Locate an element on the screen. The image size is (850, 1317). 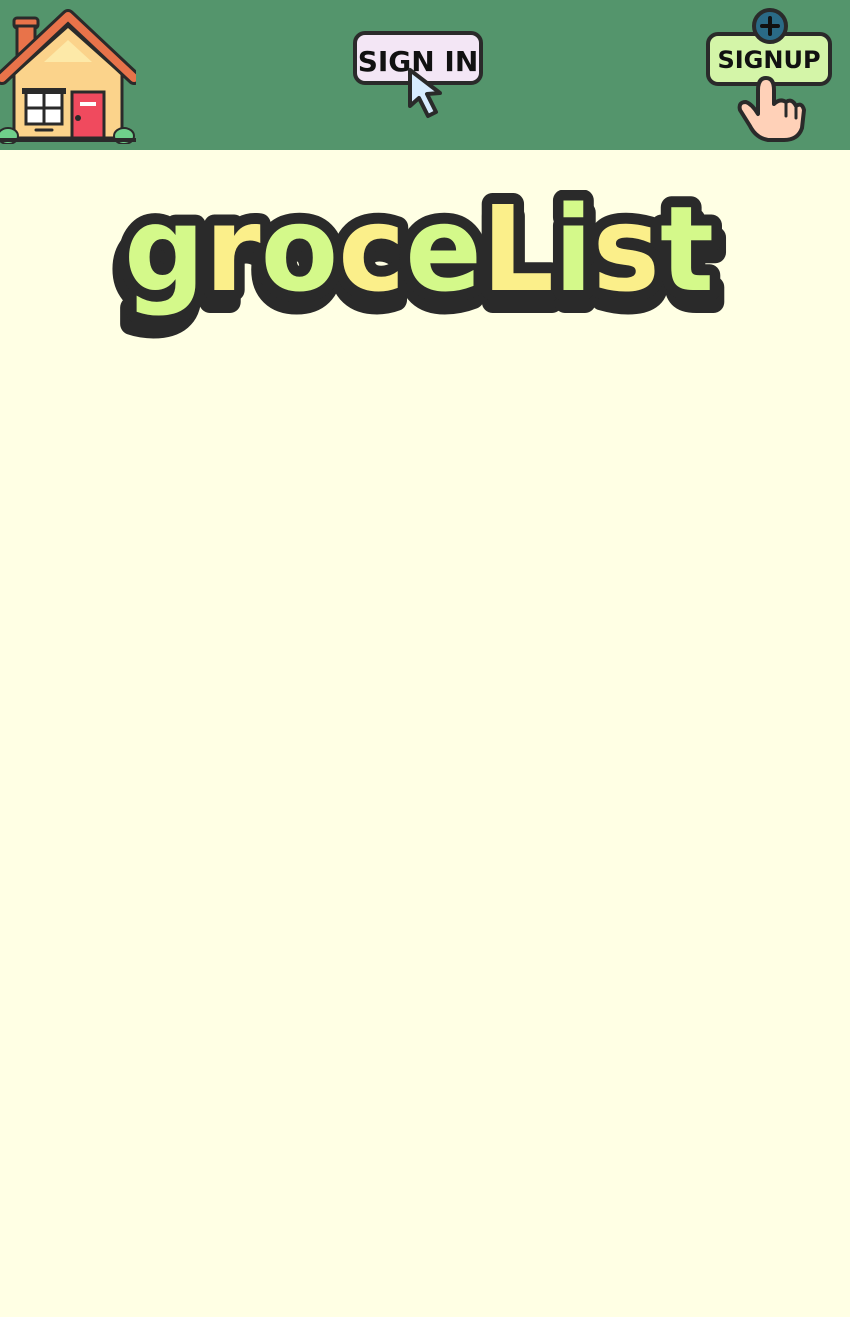
sign-up-button: SIGNUP is located at coordinates (770, 76).